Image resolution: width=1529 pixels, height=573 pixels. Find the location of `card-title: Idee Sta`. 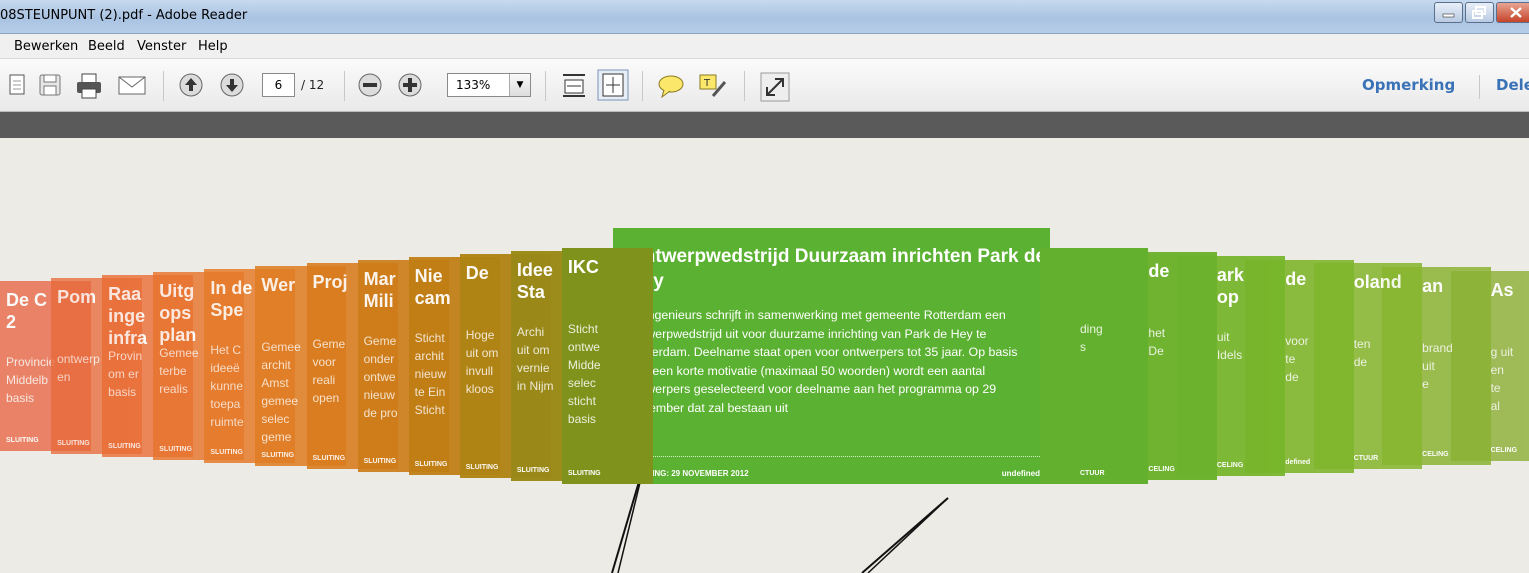

card-title: Idee Sta is located at coordinates (534, 281).